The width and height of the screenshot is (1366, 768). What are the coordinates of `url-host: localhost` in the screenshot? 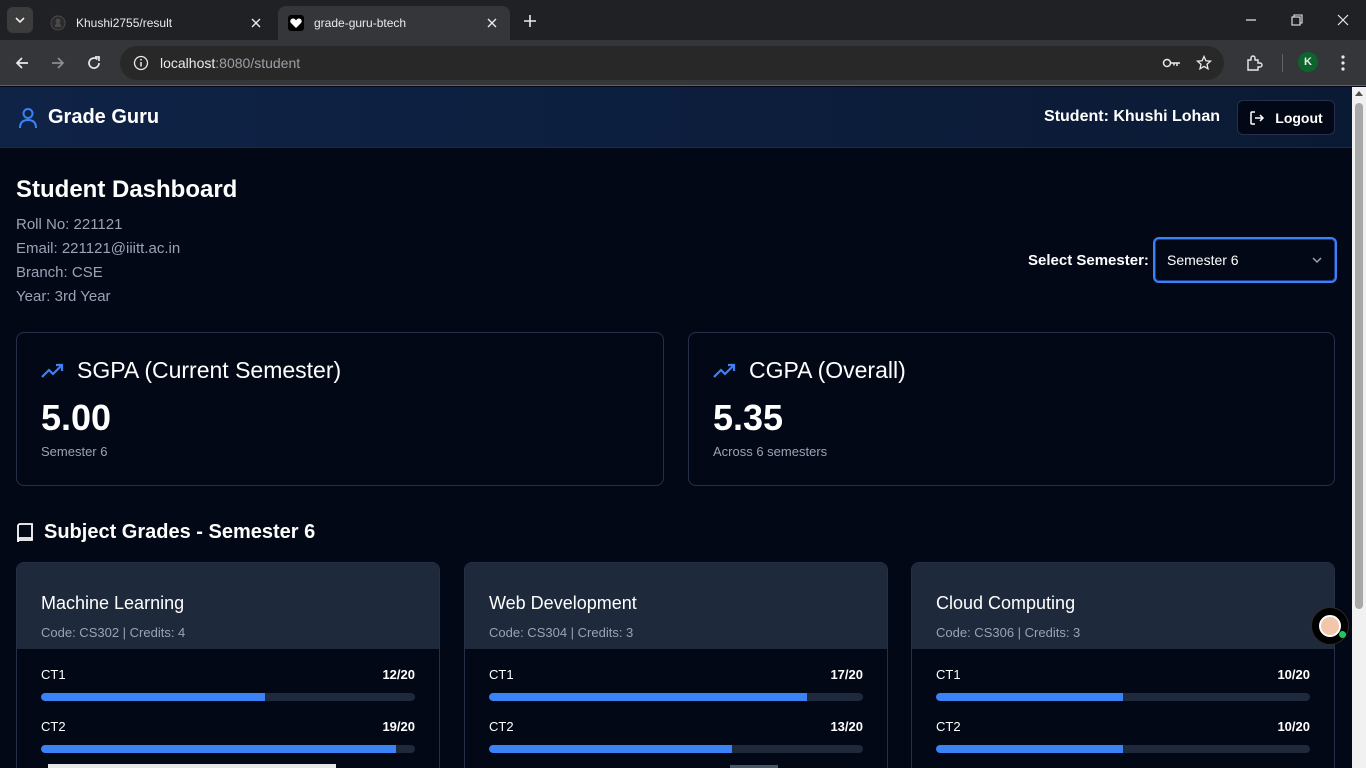 It's located at (188, 63).